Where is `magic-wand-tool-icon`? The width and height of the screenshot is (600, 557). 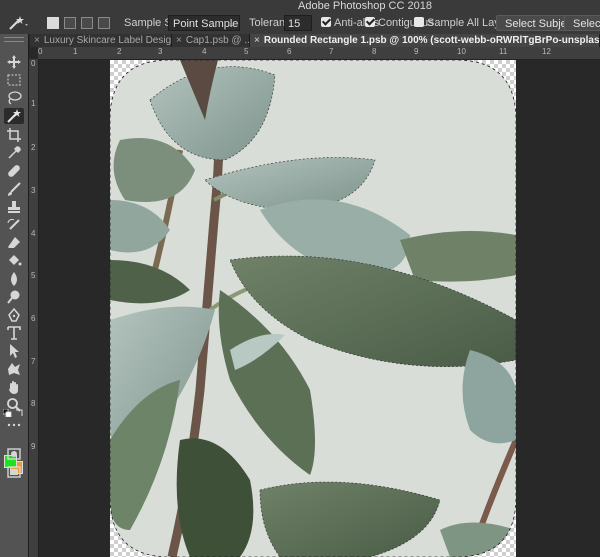 magic-wand-tool-icon is located at coordinates (14, 116).